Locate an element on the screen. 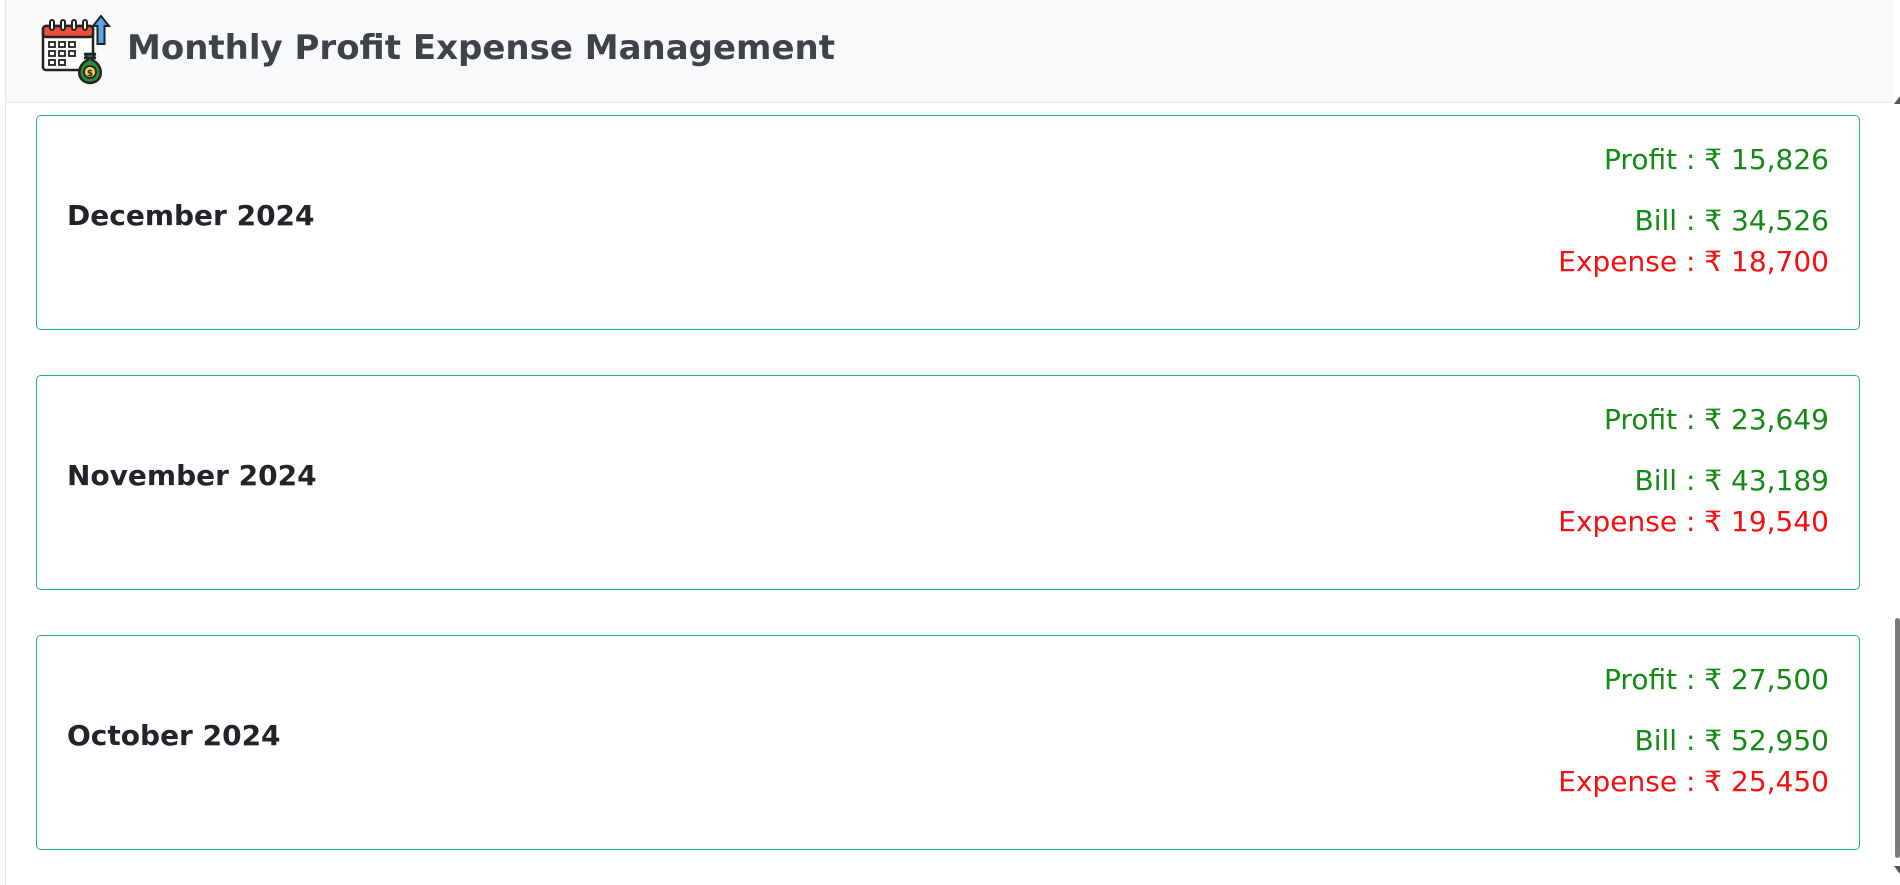 This screenshot has width=1900, height=885. app-header: $ Monthly Profit Expense Management is located at coordinates (949, 51).